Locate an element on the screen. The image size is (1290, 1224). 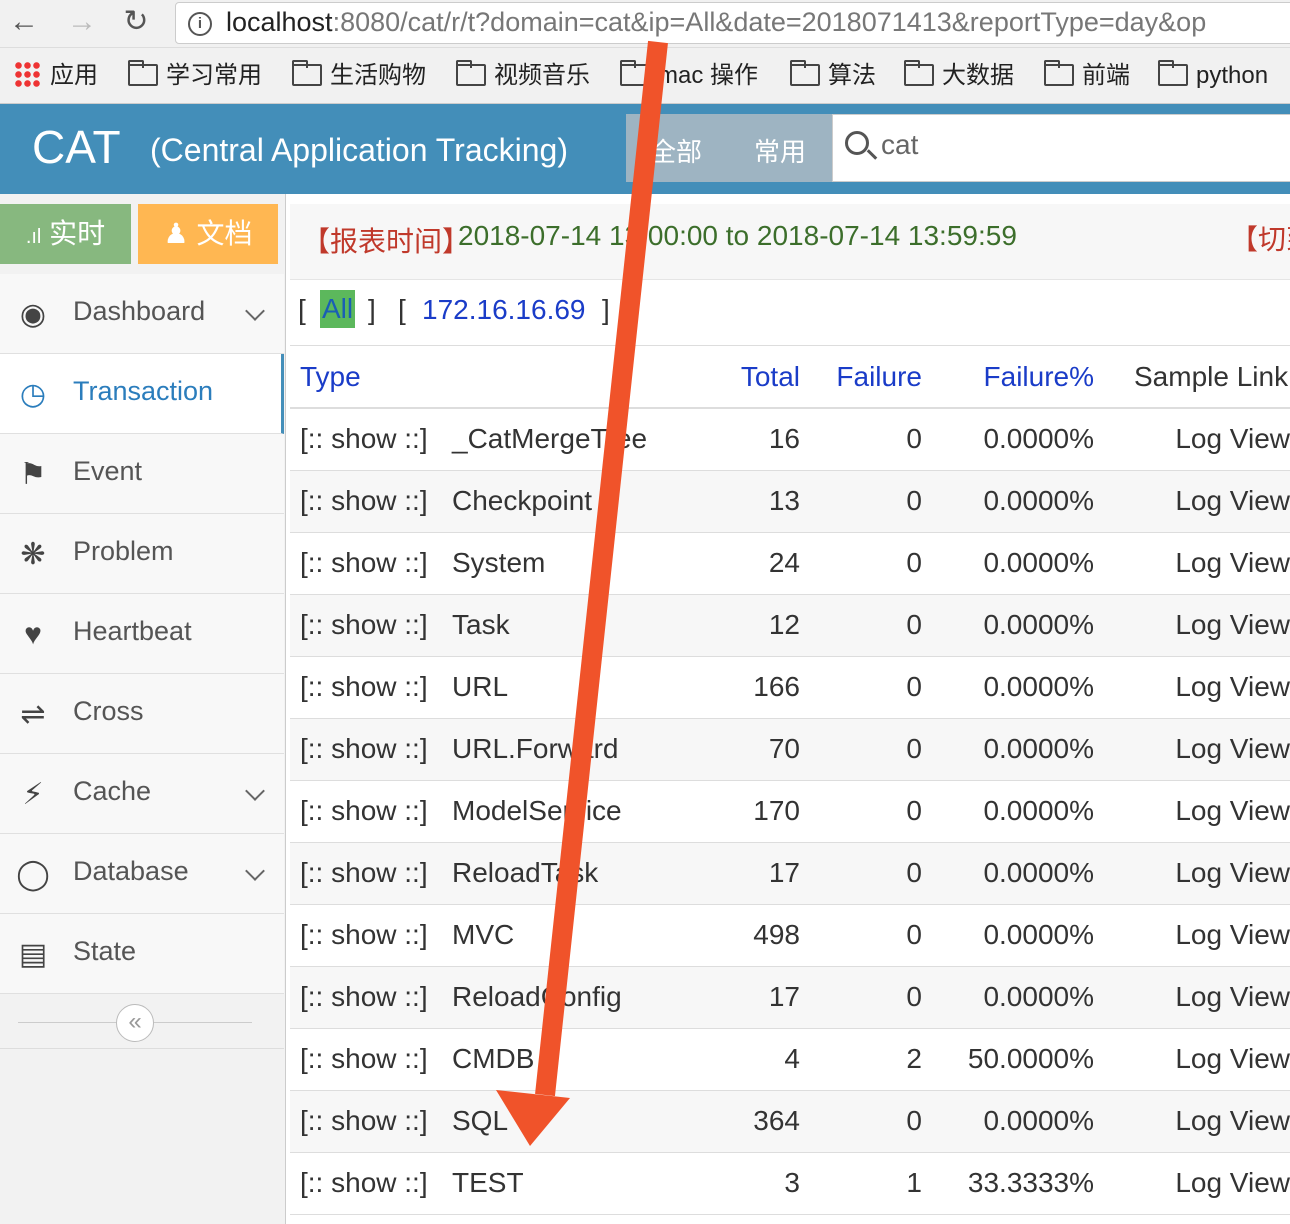
bookmark-folder: python is located at coordinates (1213, 76).